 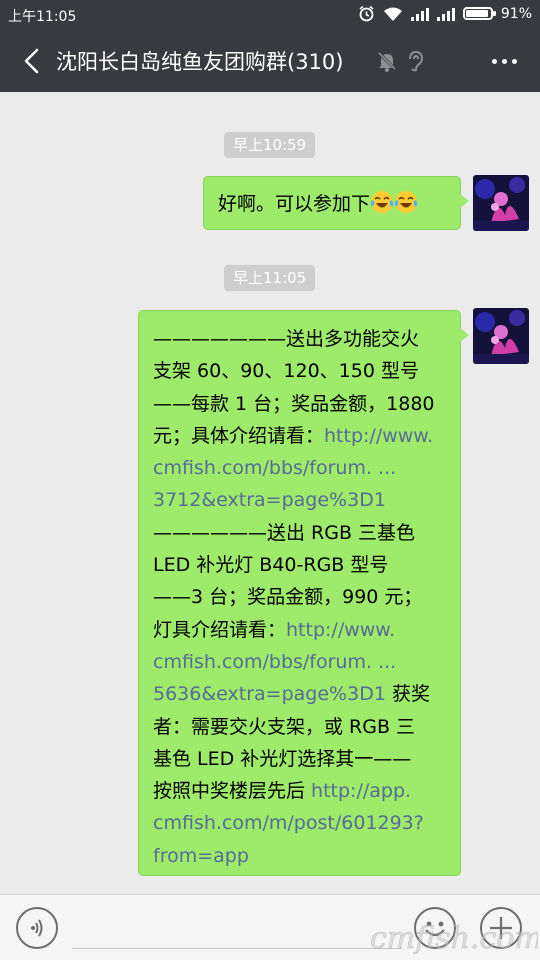 I want to click on input-bar, so click(x=270, y=927).